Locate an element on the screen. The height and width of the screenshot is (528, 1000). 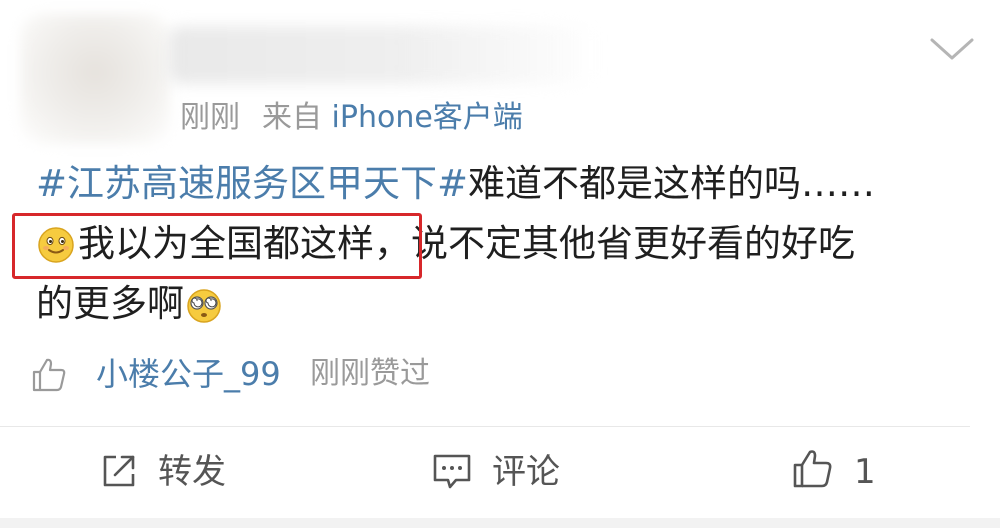
post-text-line-3: 的更多啊 is located at coordinates (131, 304).